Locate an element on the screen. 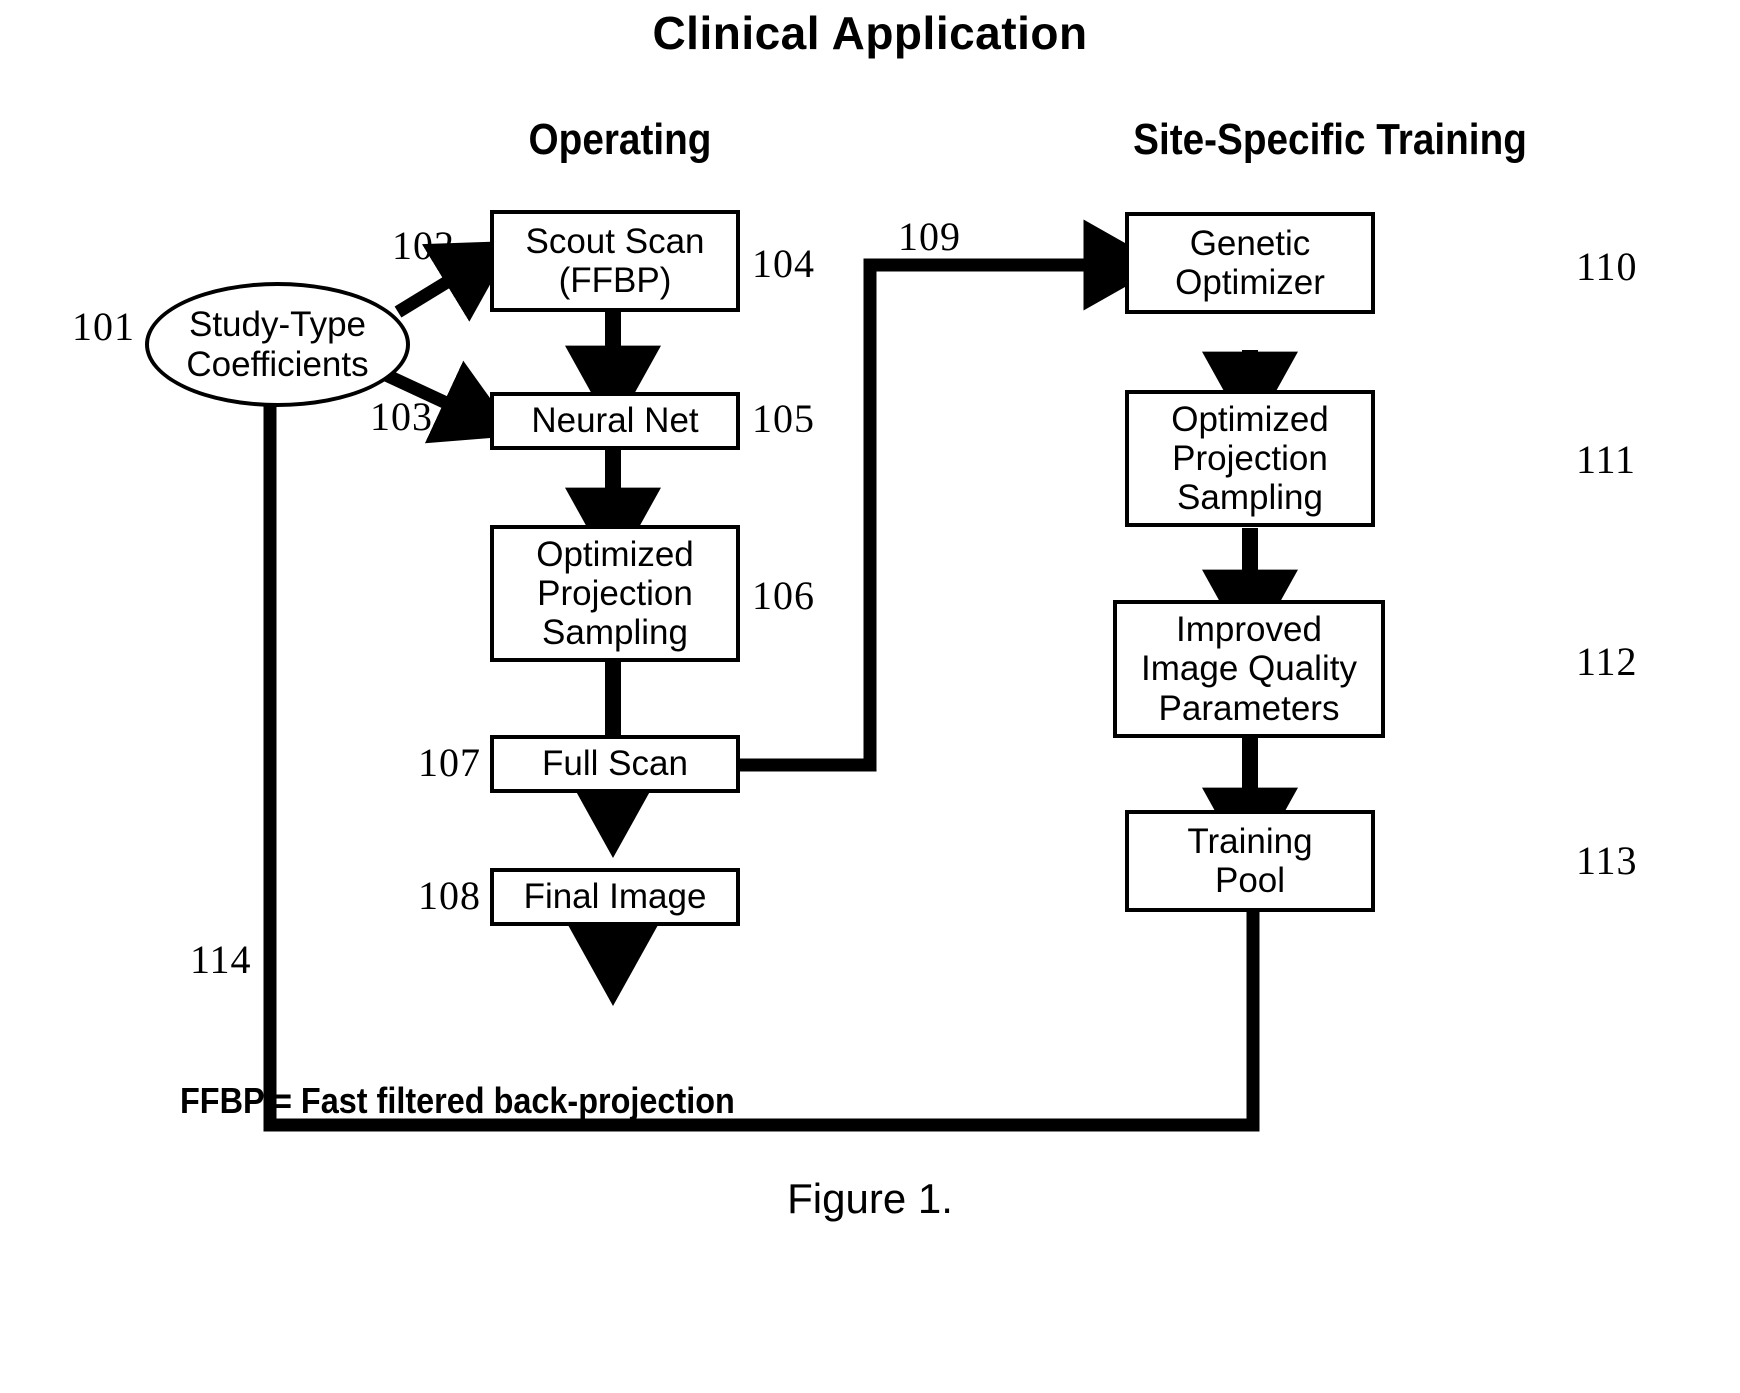  node-genetic-optimizer: Genetic Optimizer is located at coordinates (1250, 263).